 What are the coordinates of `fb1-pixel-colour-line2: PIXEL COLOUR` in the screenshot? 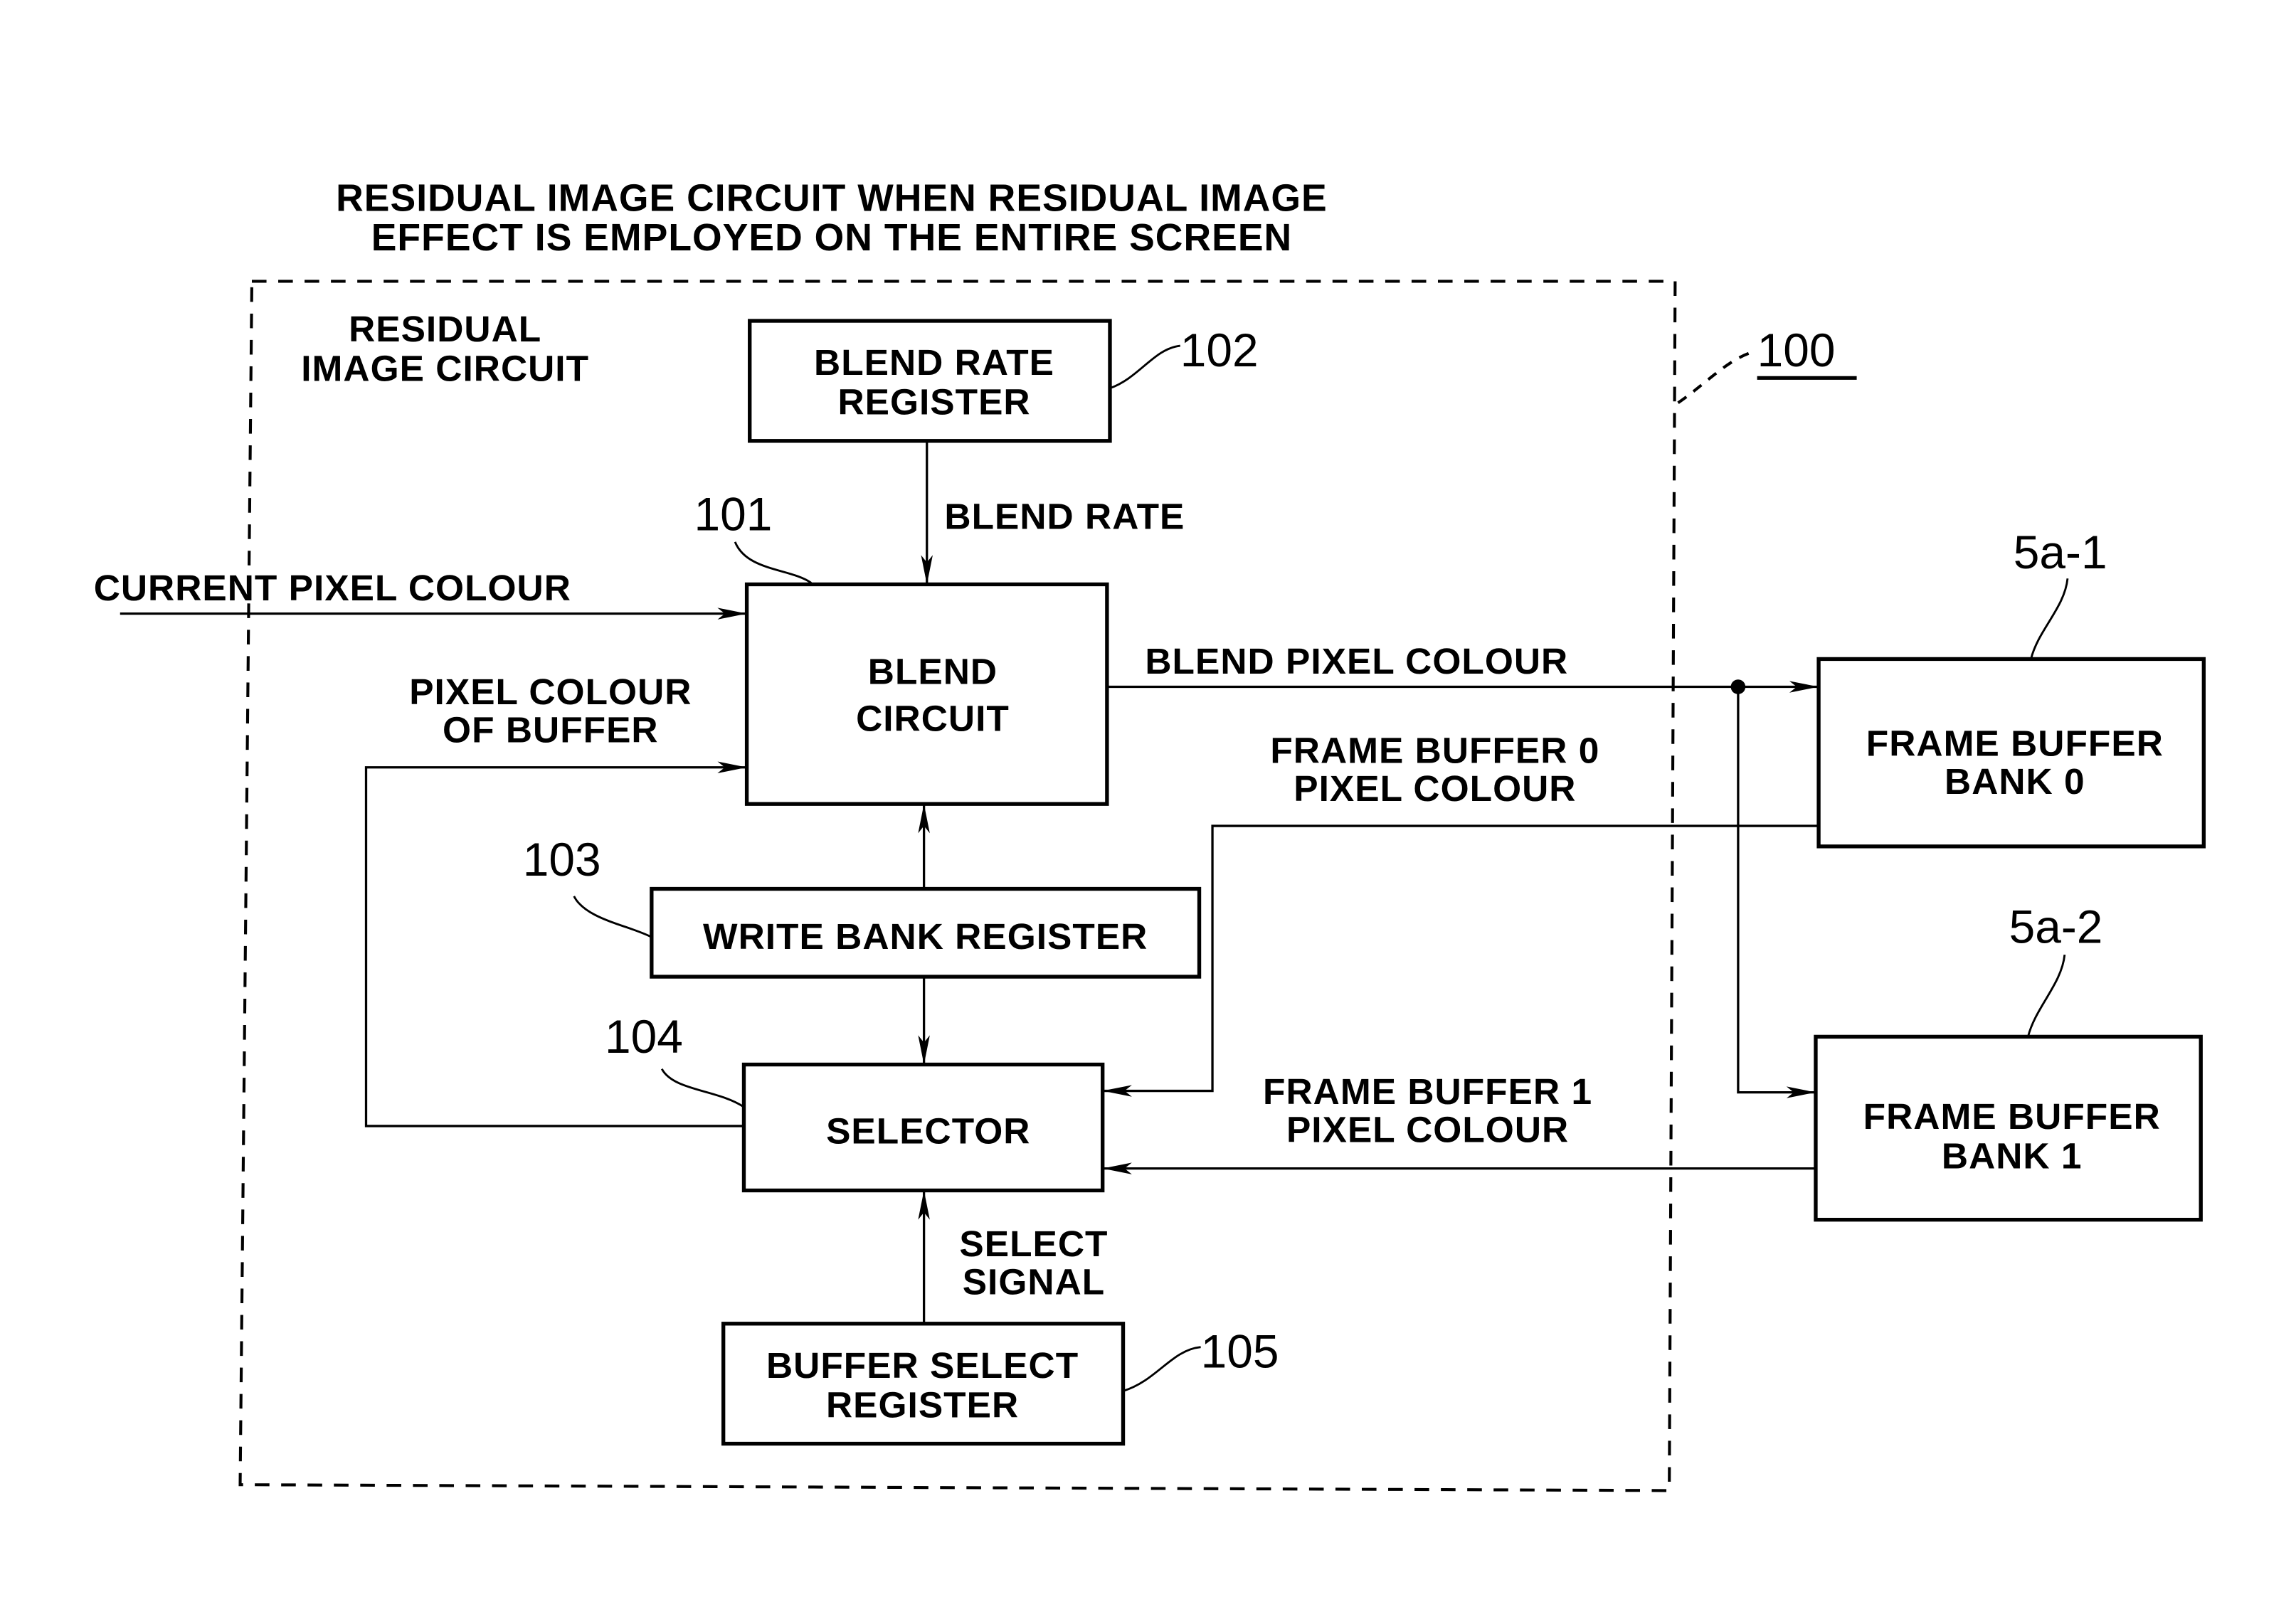 It's located at (1427, 1129).